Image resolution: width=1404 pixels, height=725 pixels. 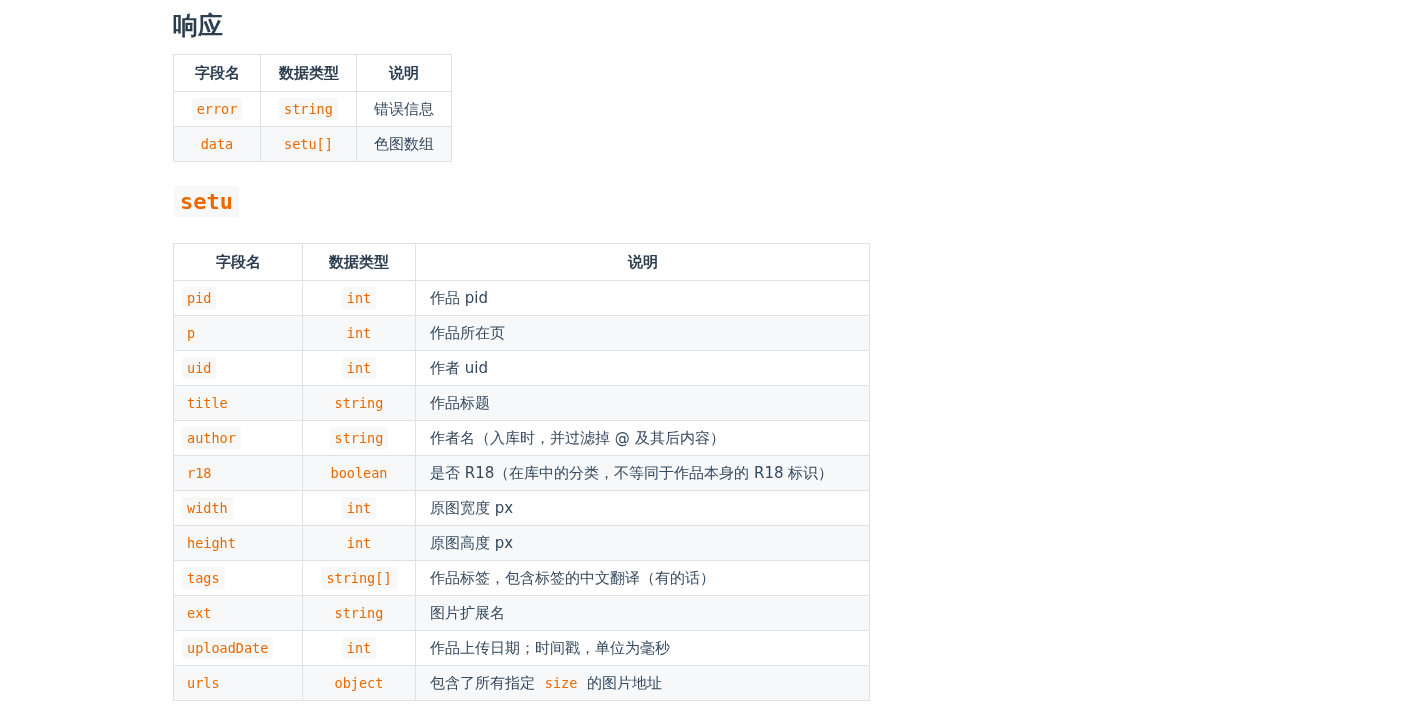 I want to click on description-text: 是否 R18（在库中的分类，不等同于作品本身的 R18 标识）, so click(x=632, y=472).